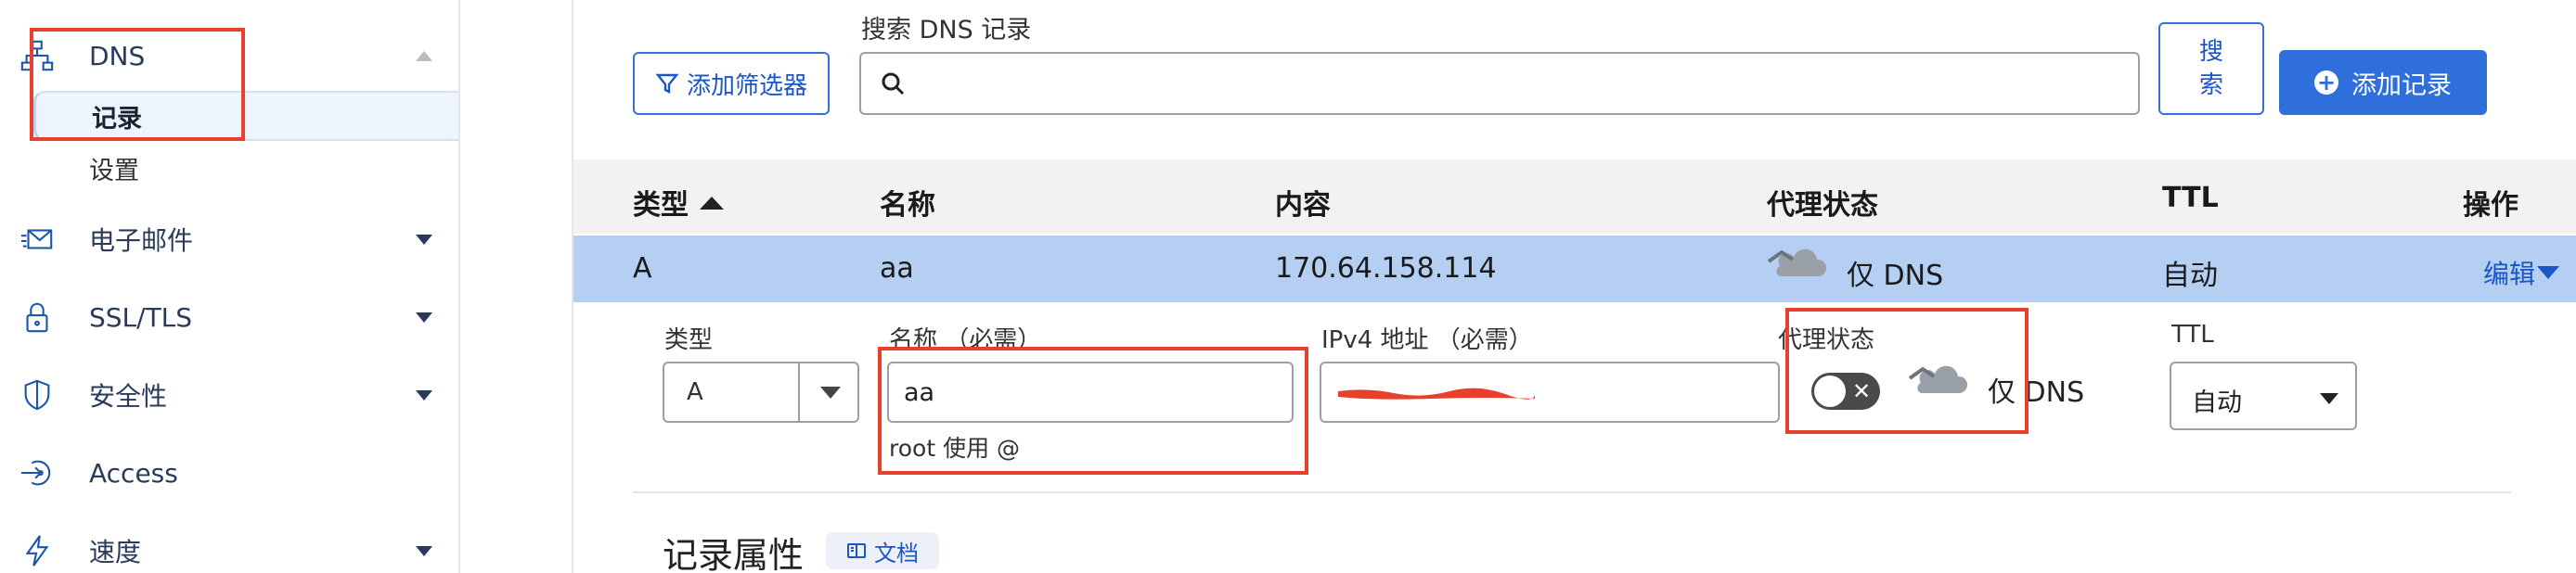 This screenshot has width=2576, height=573. What do you see at coordinates (2210, 52) in the screenshot?
I see `search-button-label: 搜` at bounding box center [2210, 52].